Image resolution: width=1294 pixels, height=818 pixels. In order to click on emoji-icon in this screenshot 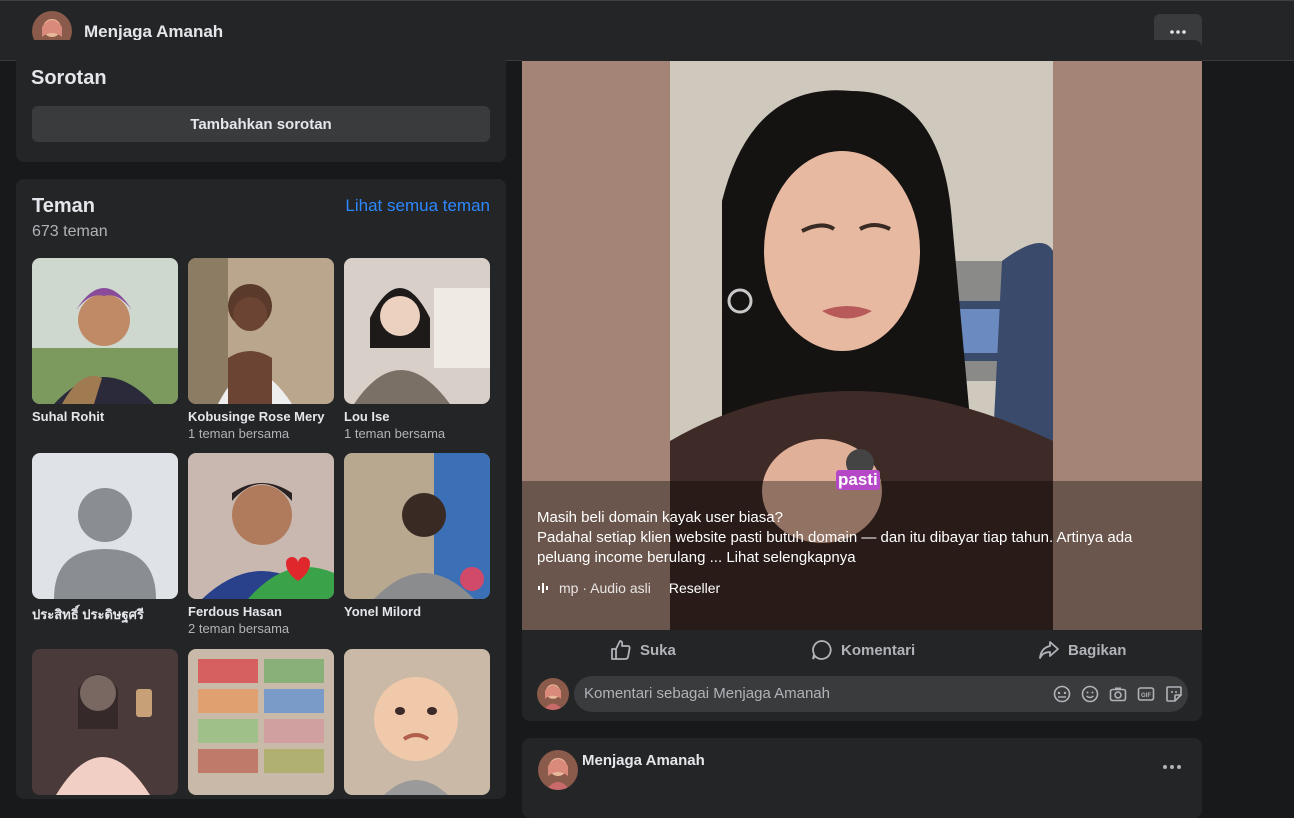, I will do `click(1090, 694)`.